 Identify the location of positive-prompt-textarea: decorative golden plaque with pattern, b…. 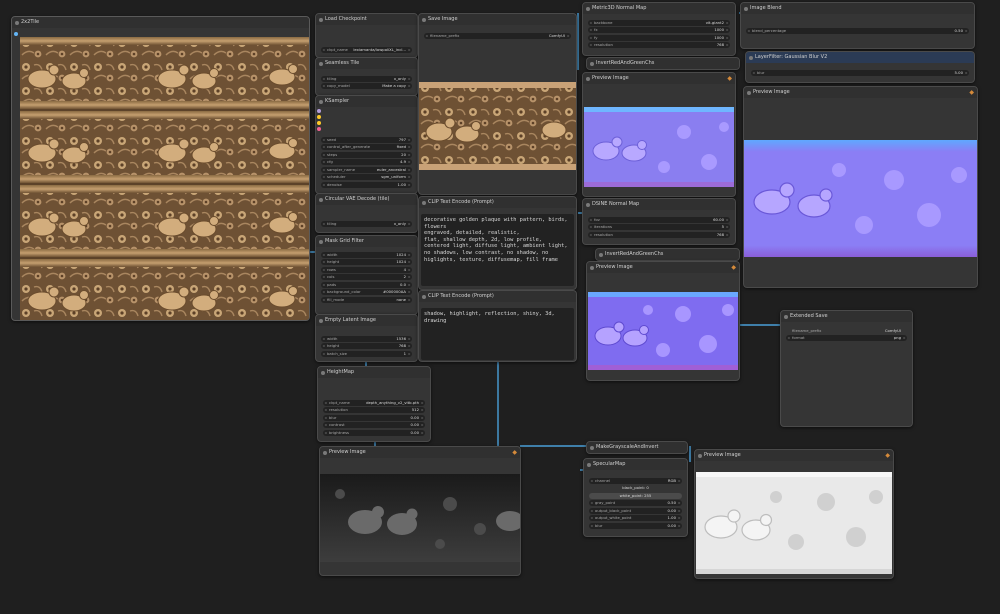
(497, 250).